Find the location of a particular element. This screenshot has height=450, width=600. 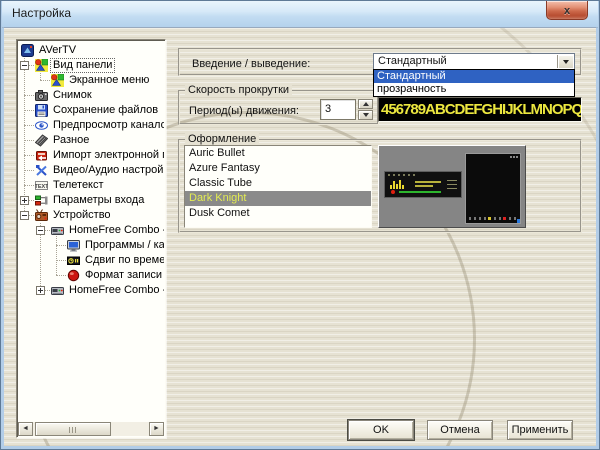

control-panel-indicators is located at coordinates (452, 185).